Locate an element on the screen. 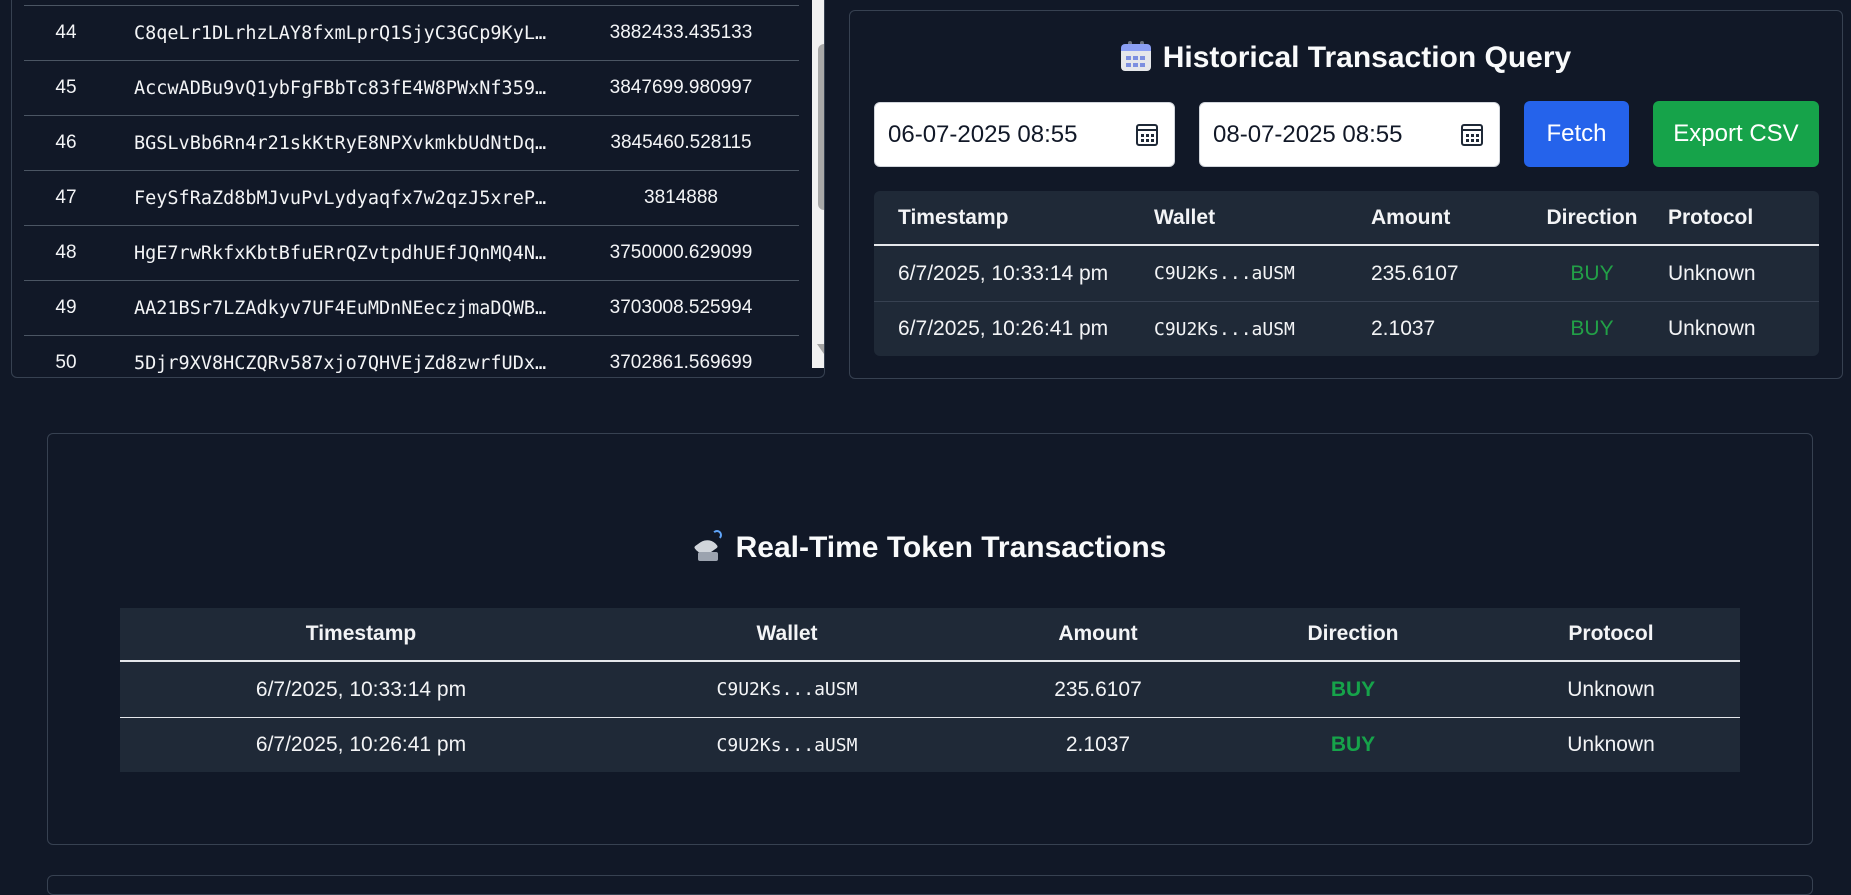 The image size is (1851, 895). export-csv-button: Export CSV is located at coordinates (1736, 134).